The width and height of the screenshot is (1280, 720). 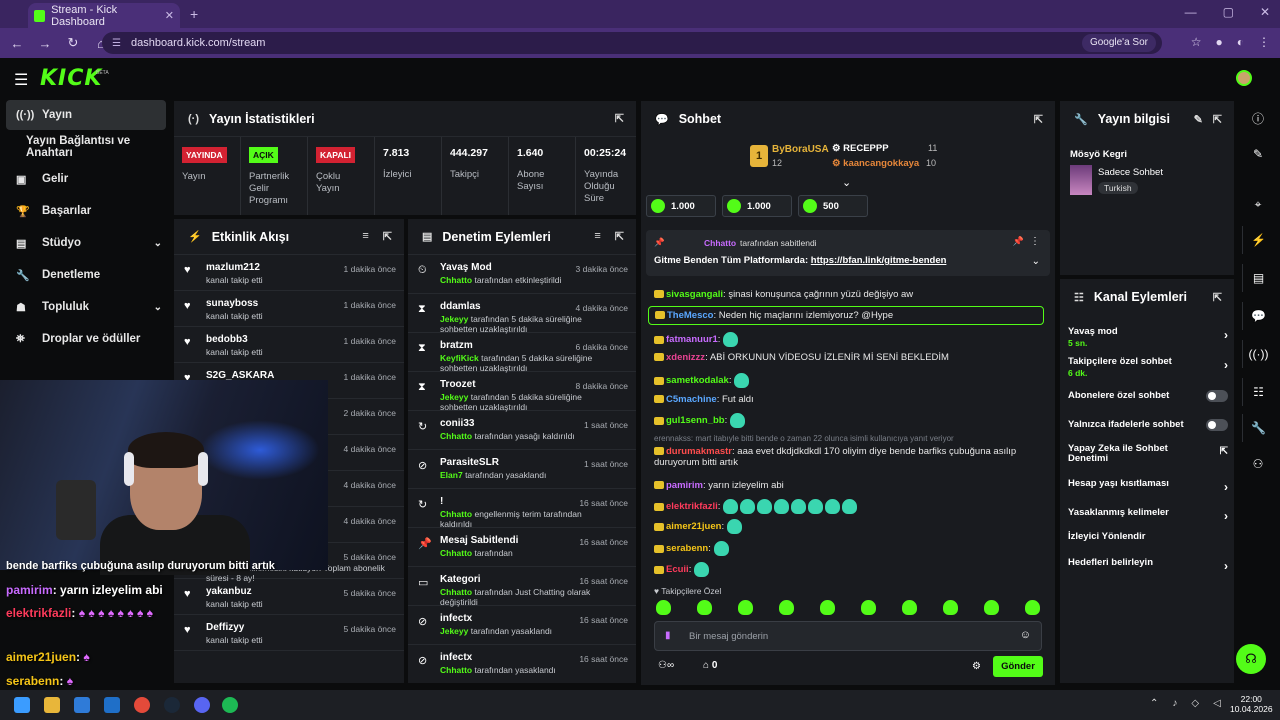 I want to click on focus-icon: ⌖, so click(x=1258, y=204).